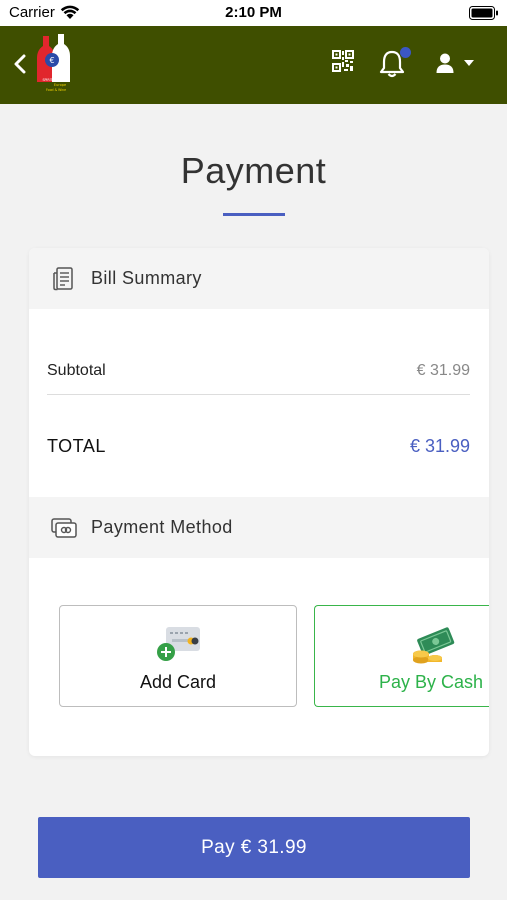  What do you see at coordinates (56, 90) in the screenshot?
I see `svg-text: Food & Wine` at bounding box center [56, 90].